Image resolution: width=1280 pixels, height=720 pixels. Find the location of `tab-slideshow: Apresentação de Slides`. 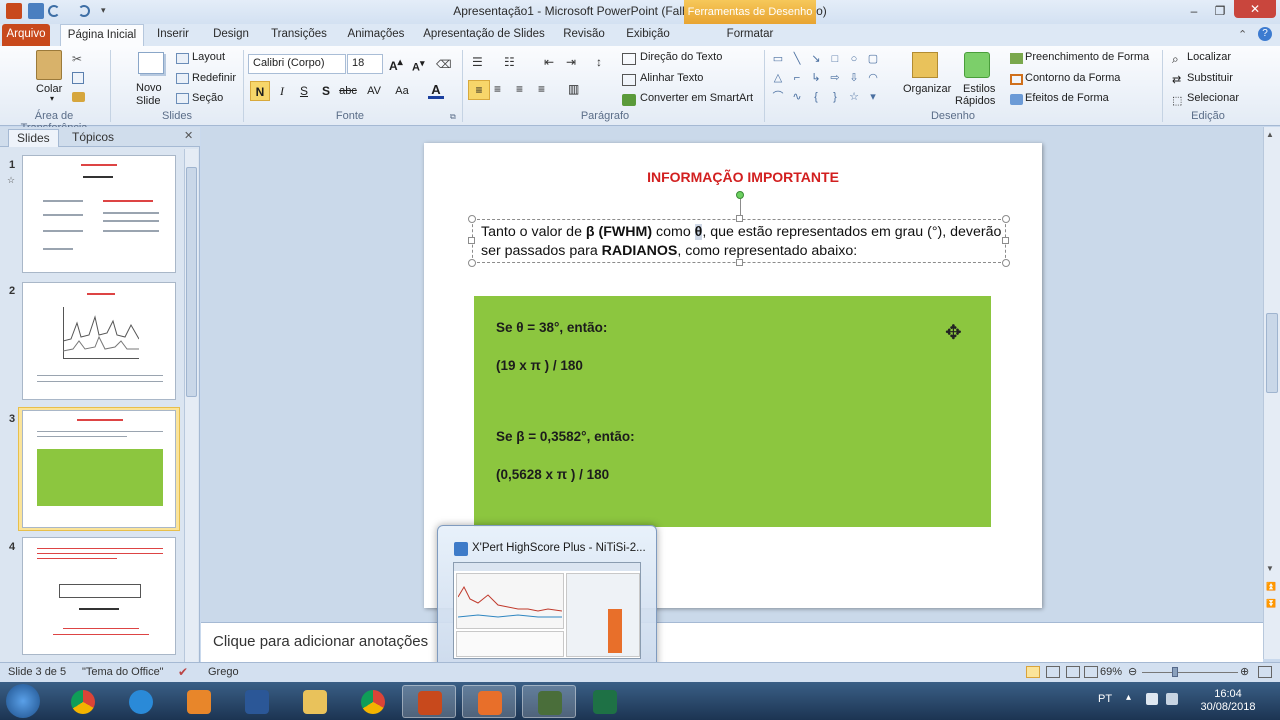

tab-slideshow: Apresentação de Slides is located at coordinates (484, 35).